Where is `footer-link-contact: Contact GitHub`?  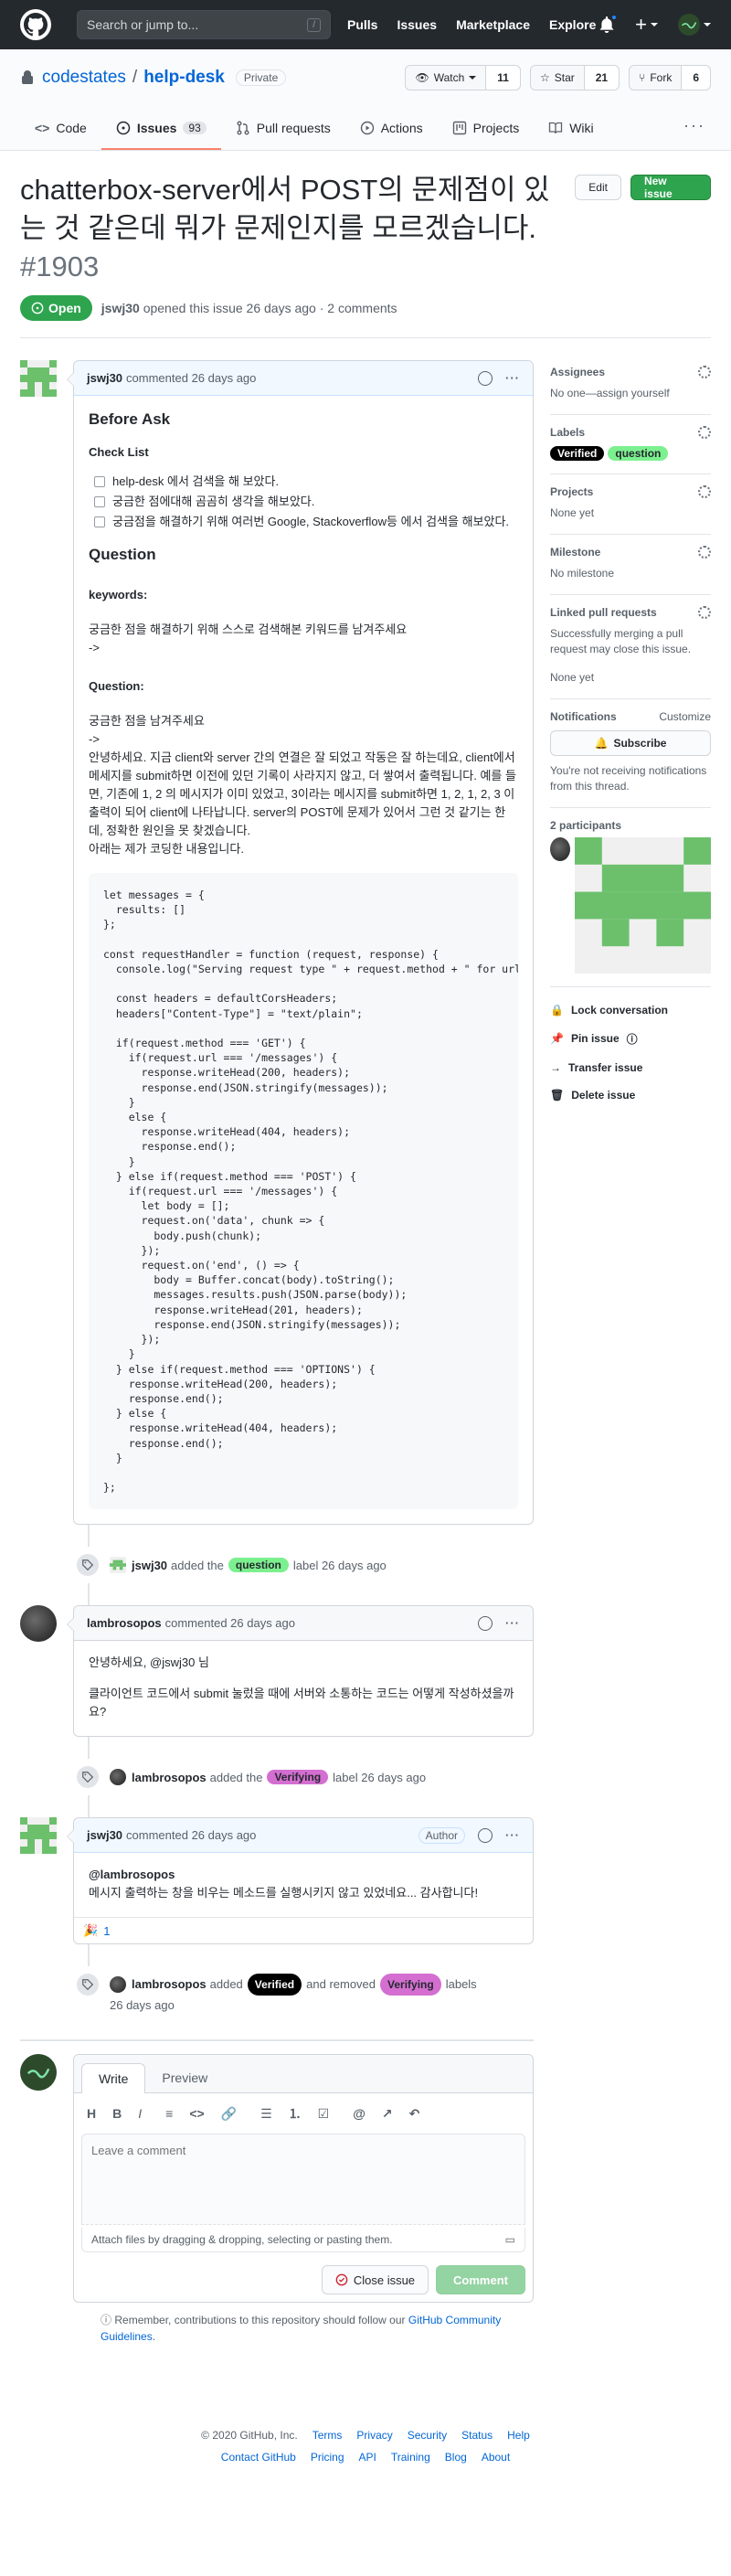
footer-link-contact: Contact GitHub is located at coordinates (258, 2457).